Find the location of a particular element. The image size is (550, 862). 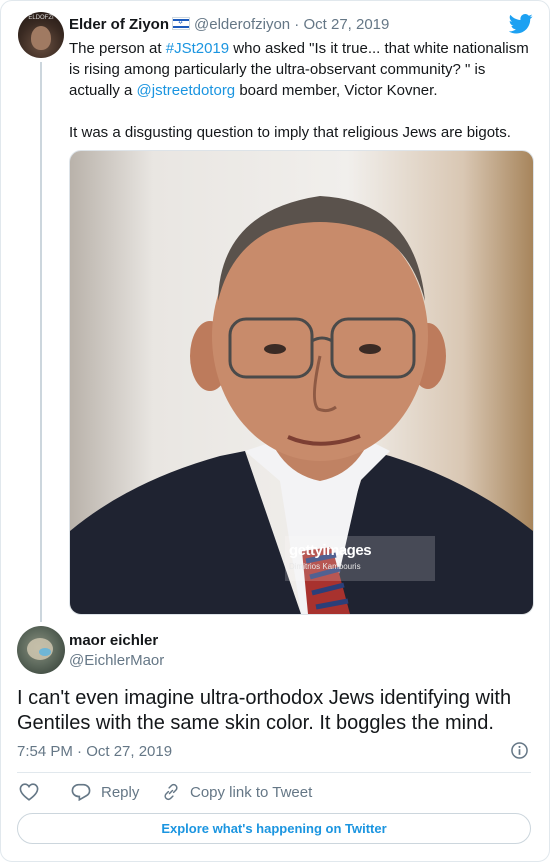

quoted-display-name: Elder of Ziyon is located at coordinates (119, 24).